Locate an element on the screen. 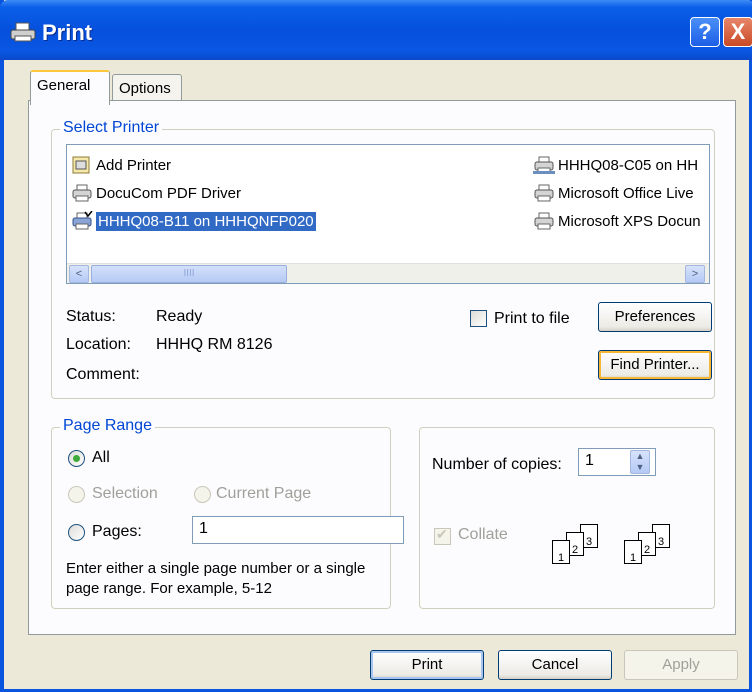  tab-general-label: General is located at coordinates (64, 85).